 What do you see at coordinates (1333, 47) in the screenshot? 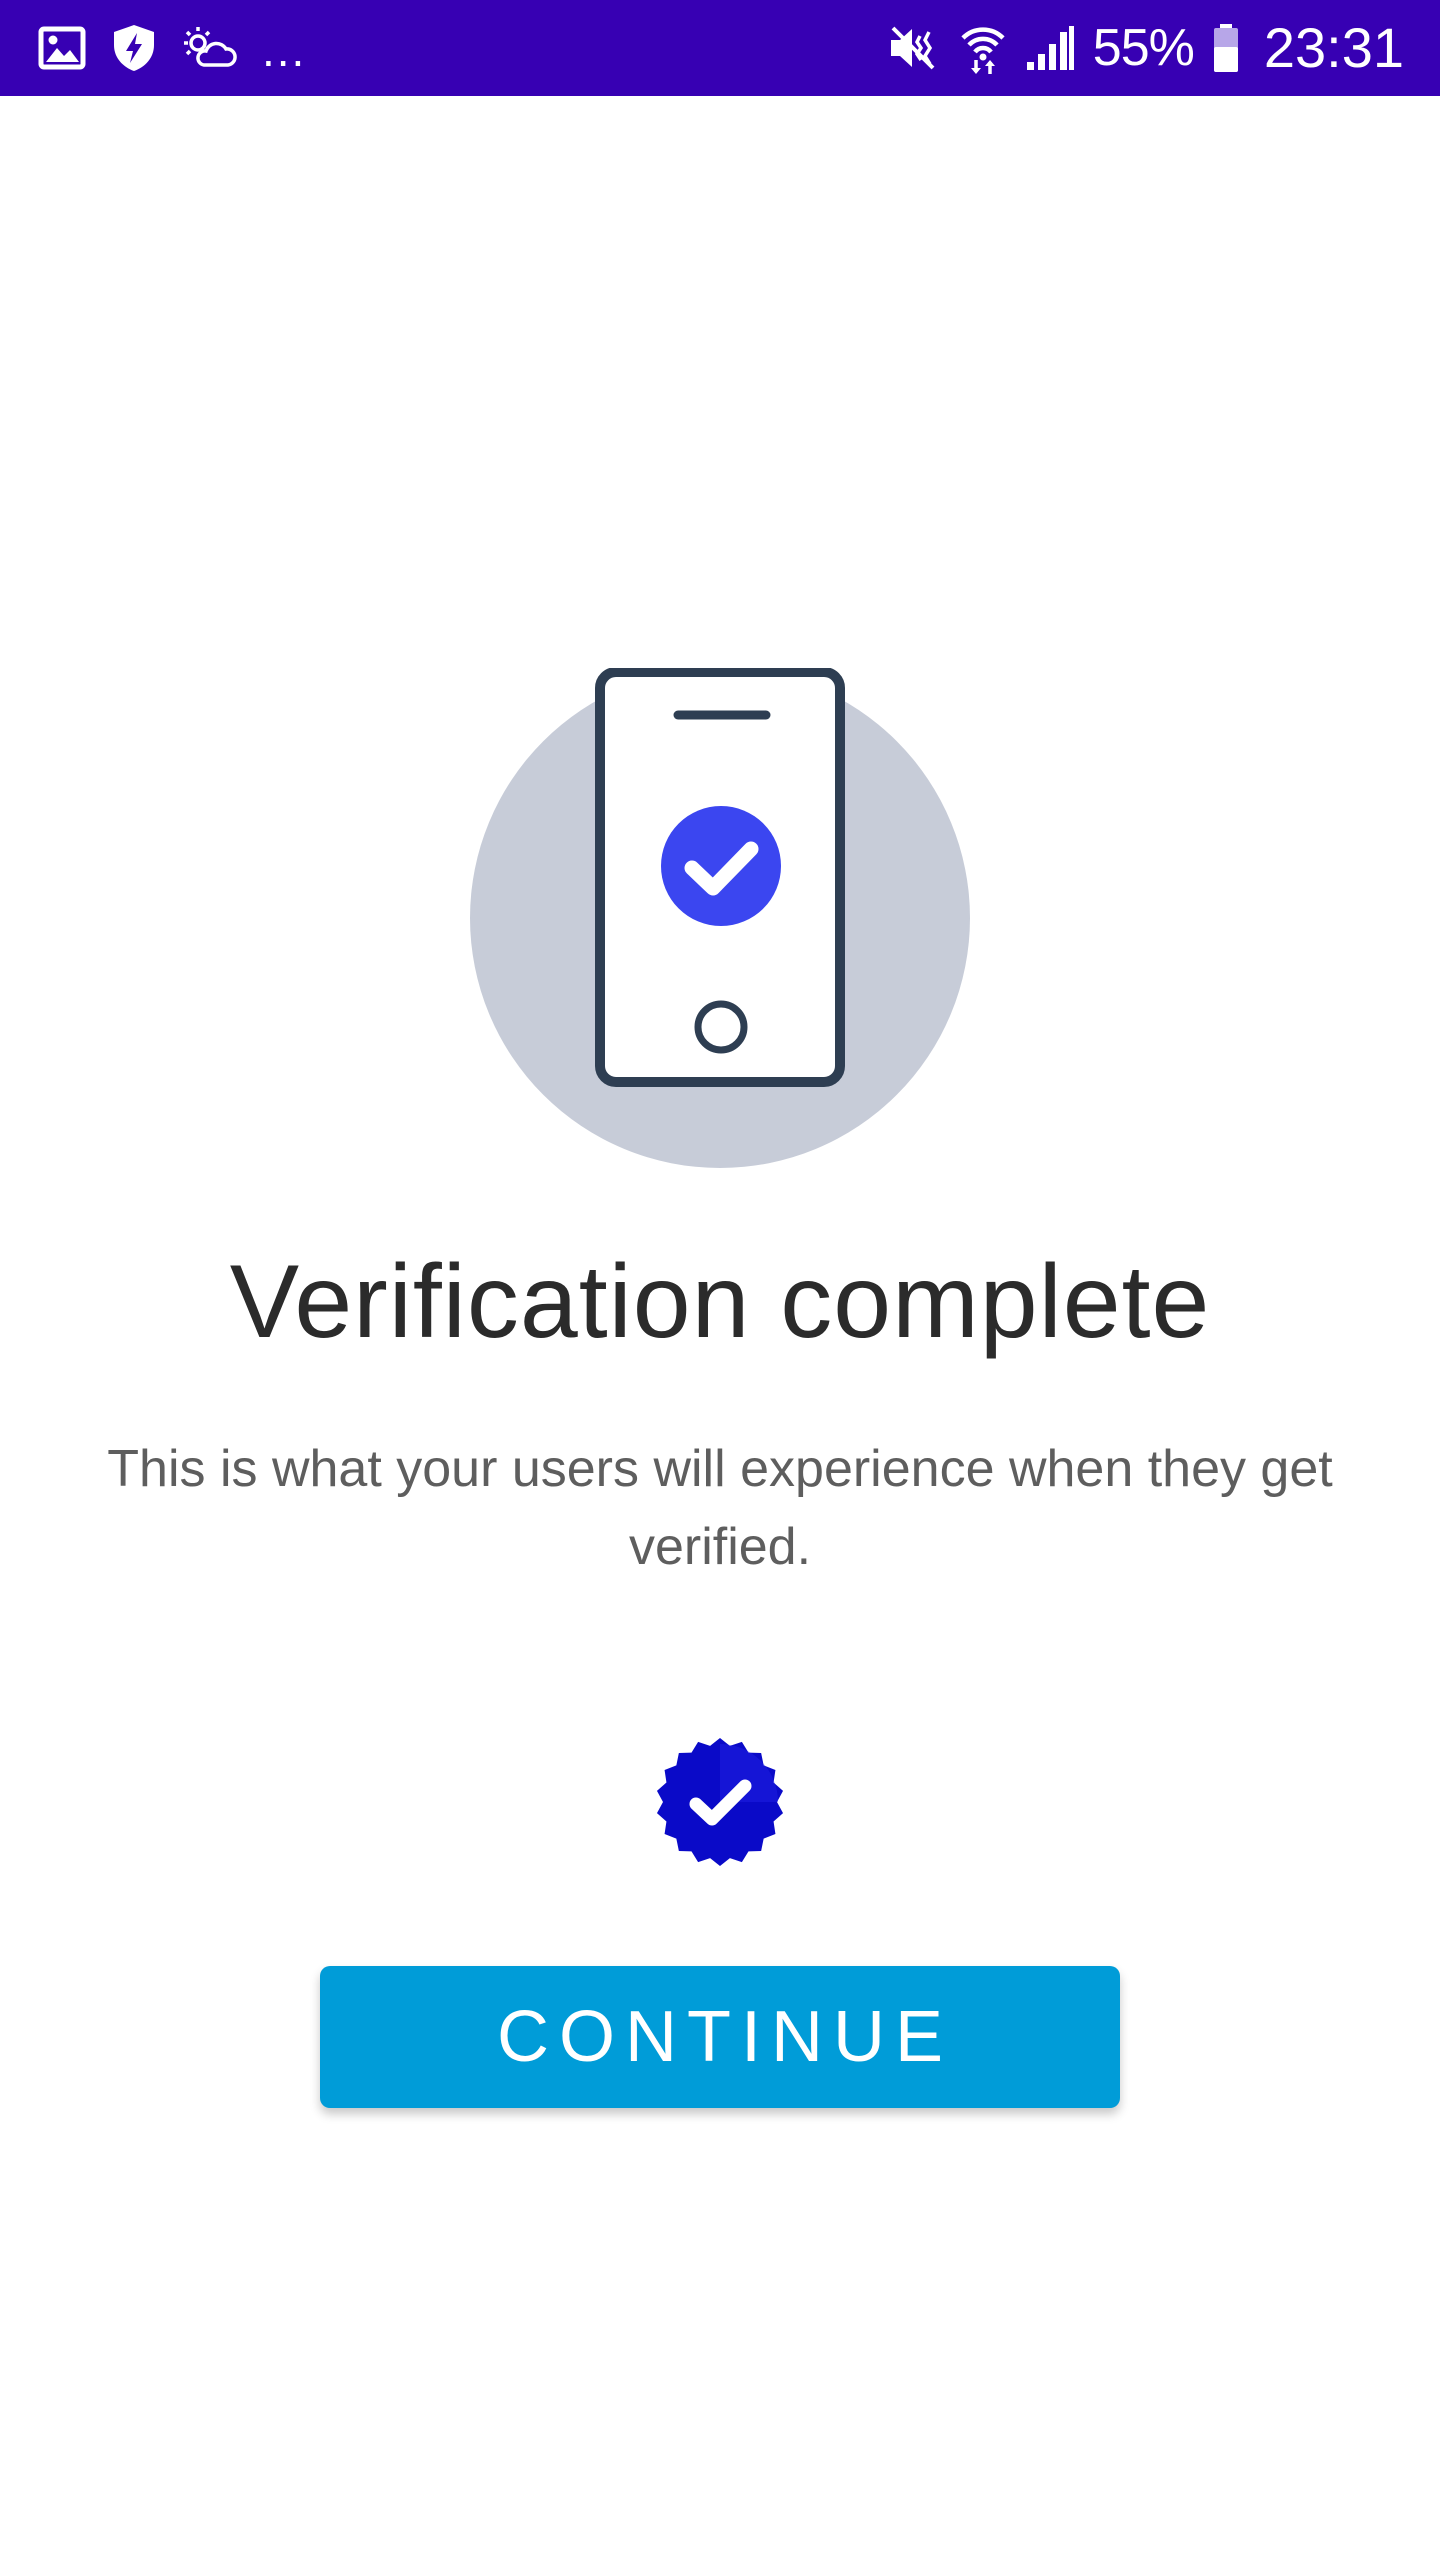
I see `clock: 23:31` at bounding box center [1333, 47].